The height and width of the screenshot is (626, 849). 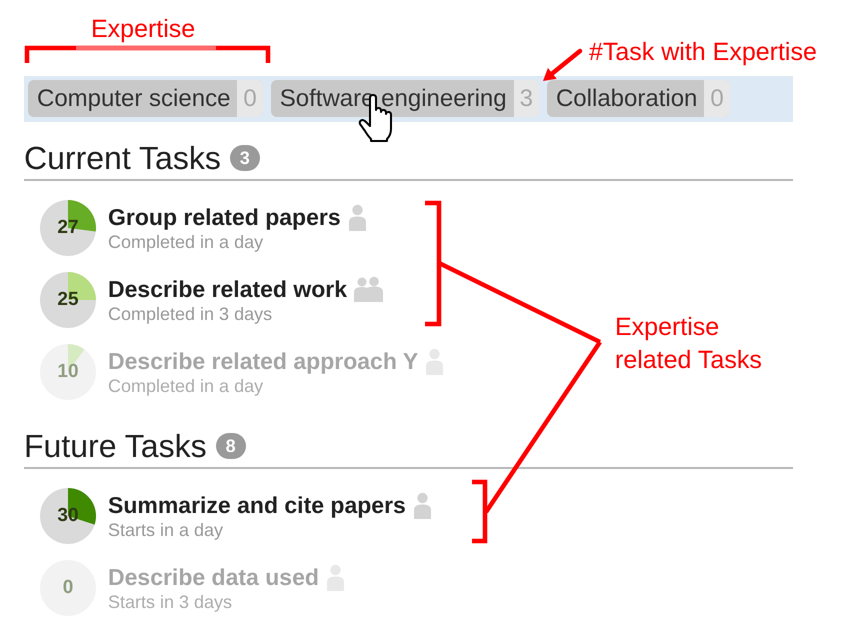 I want to click on progress-value: 25, so click(x=68, y=300).